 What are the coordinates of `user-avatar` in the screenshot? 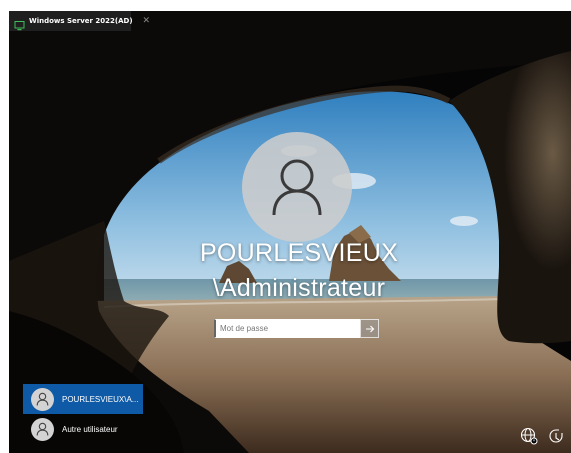 It's located at (297, 187).